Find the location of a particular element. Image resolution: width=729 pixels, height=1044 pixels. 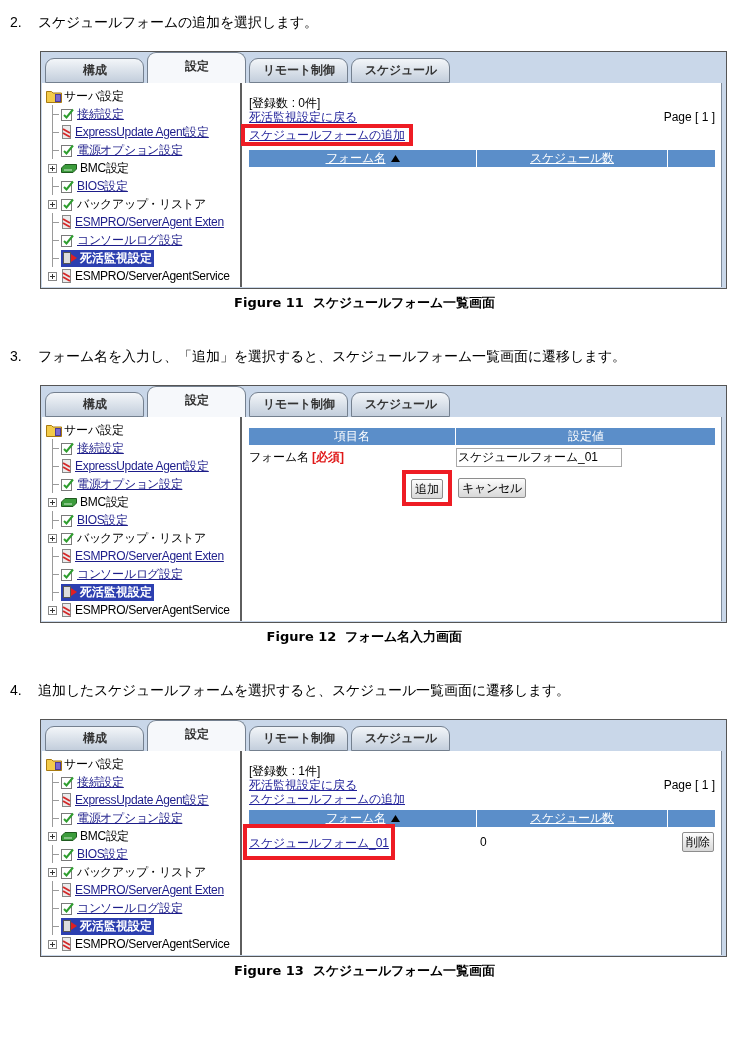

form-link: スケジュールフォーム_01 is located at coordinates (319, 843).